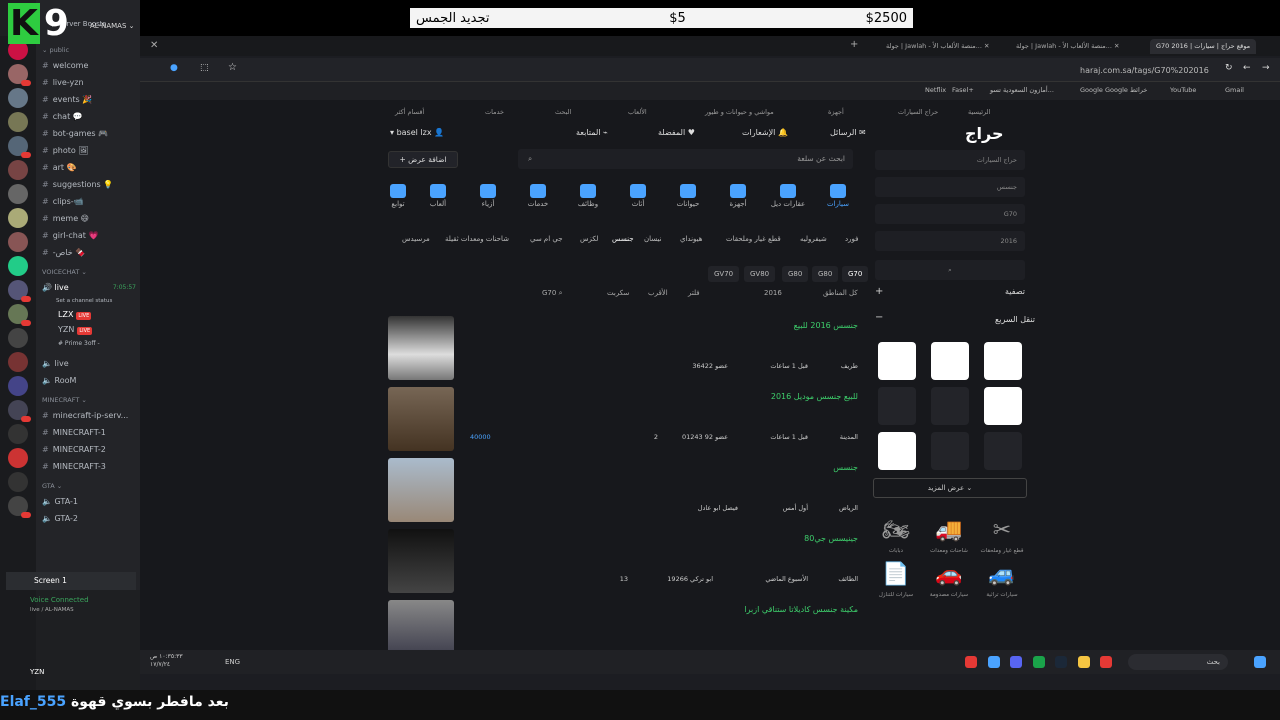 The width and height of the screenshot is (1280, 720). I want to click on category-furniture: أثاث, so click(638, 194).